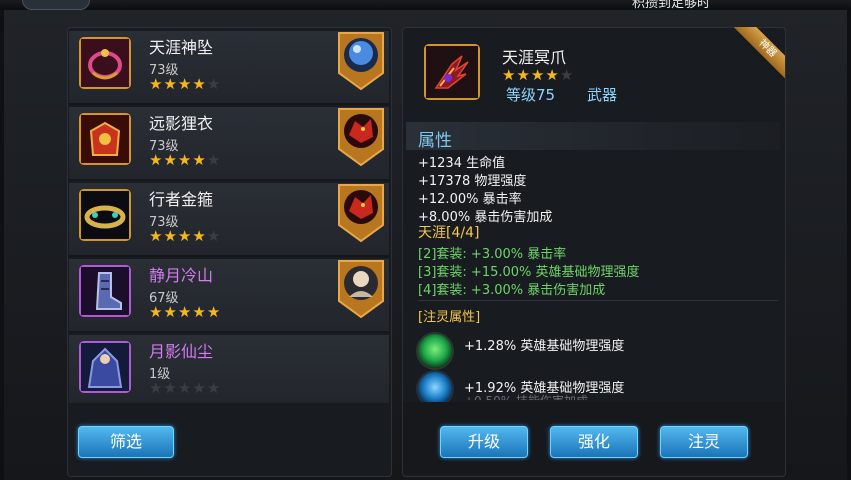 This screenshot has width=851, height=480. I want to click on infuse-button: 注灵, so click(704, 442).